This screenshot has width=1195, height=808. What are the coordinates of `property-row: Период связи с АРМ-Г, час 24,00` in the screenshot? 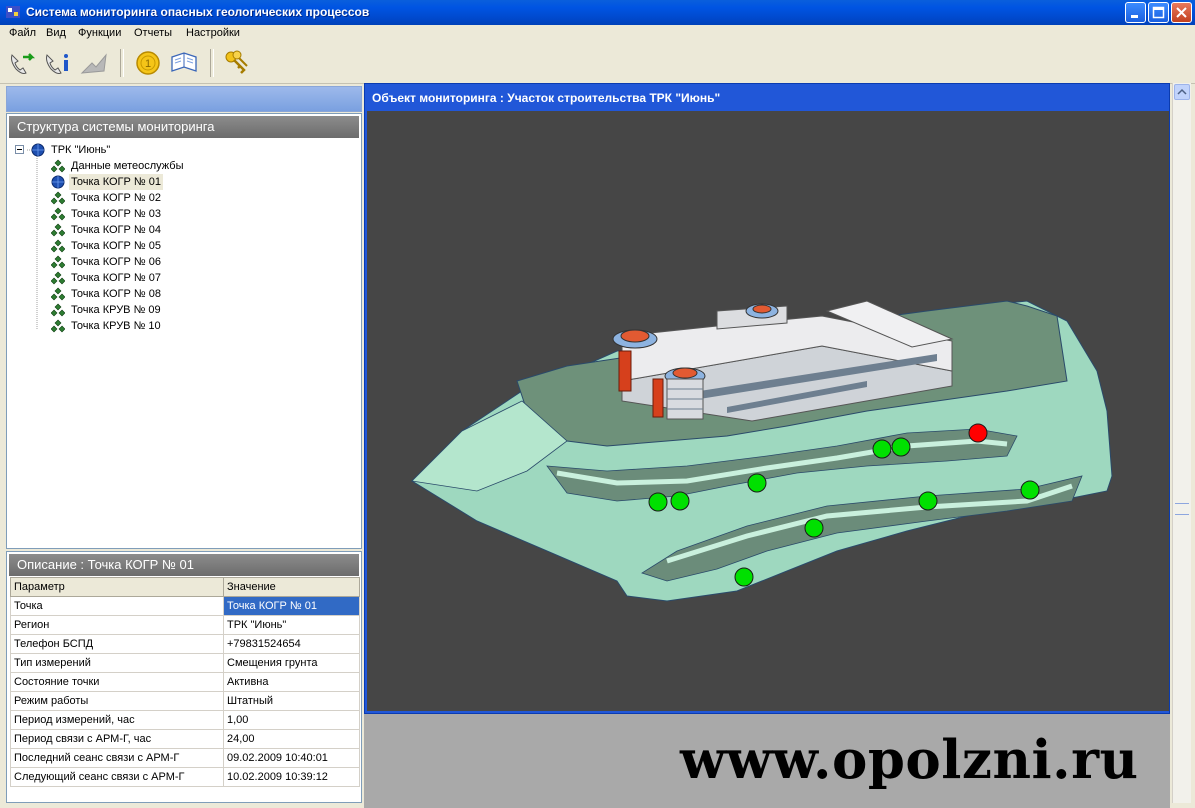 It's located at (185, 739).